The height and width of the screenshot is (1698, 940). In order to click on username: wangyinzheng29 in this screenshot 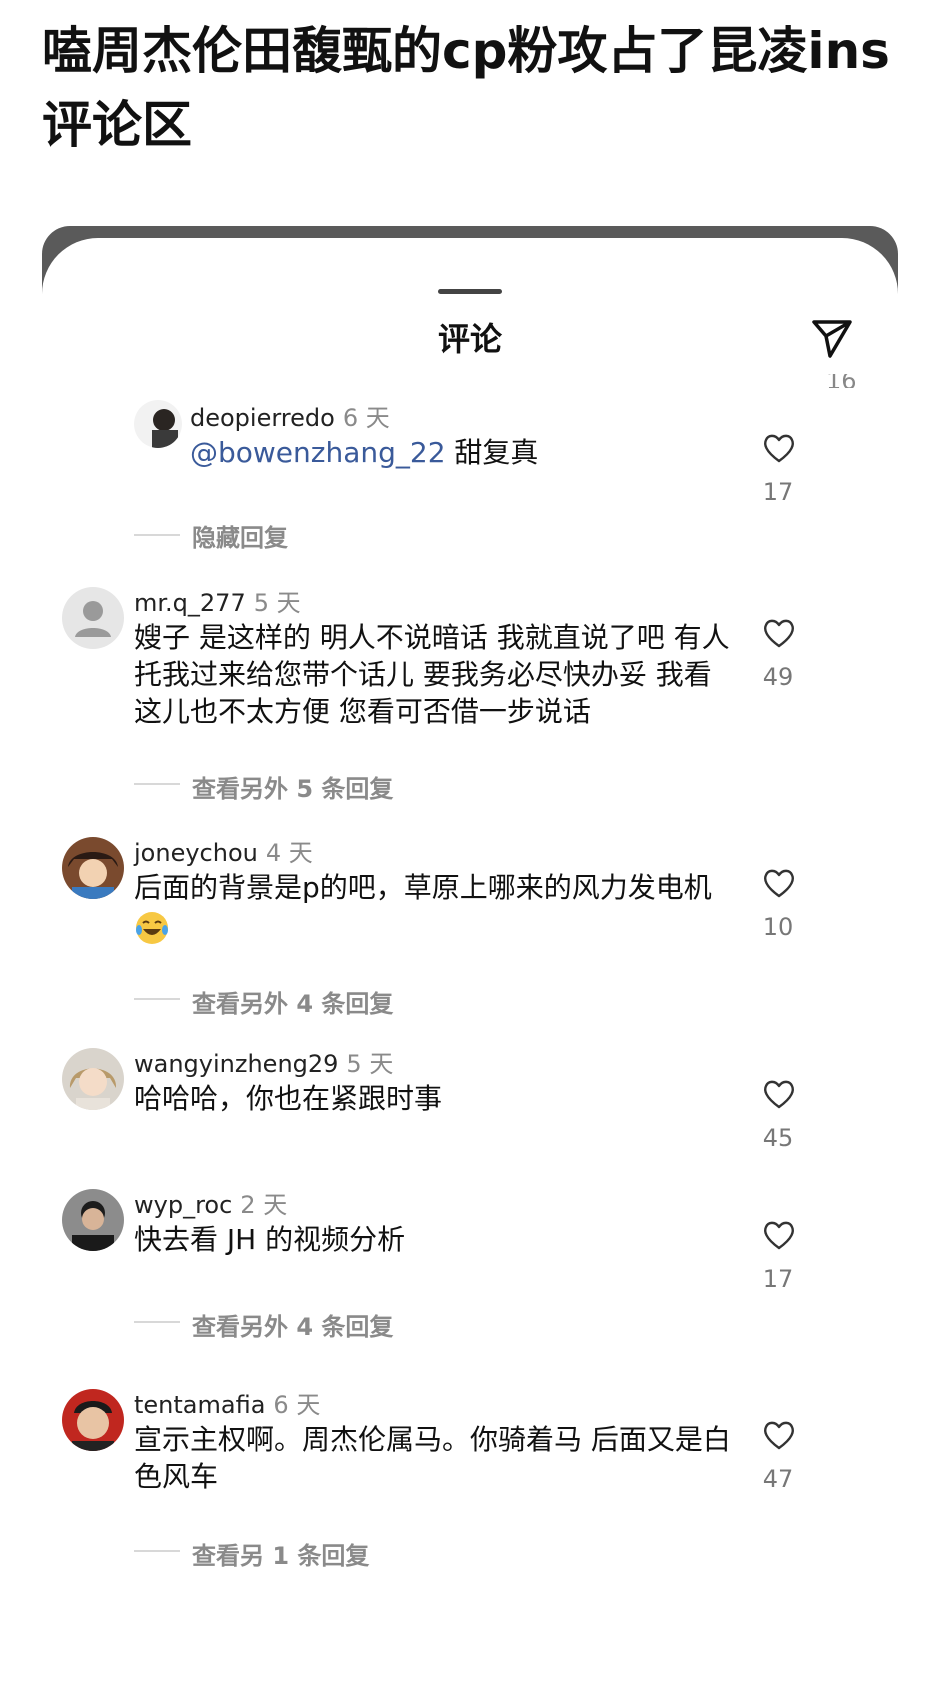, I will do `click(236, 1064)`.